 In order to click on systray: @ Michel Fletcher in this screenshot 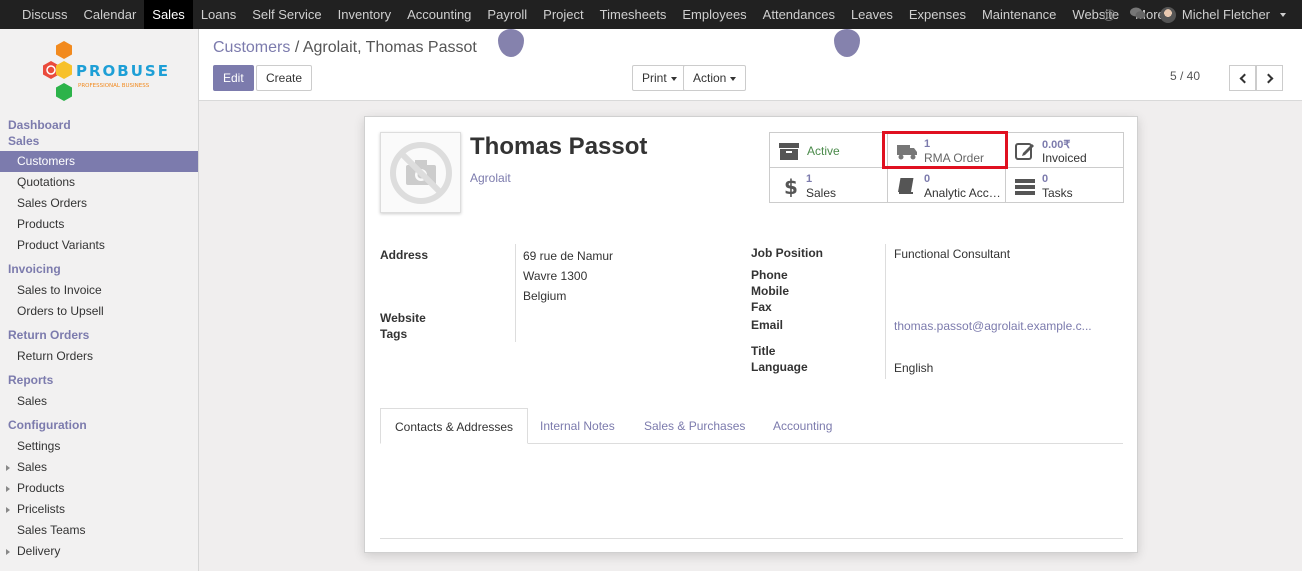, I will do `click(1194, 14)`.